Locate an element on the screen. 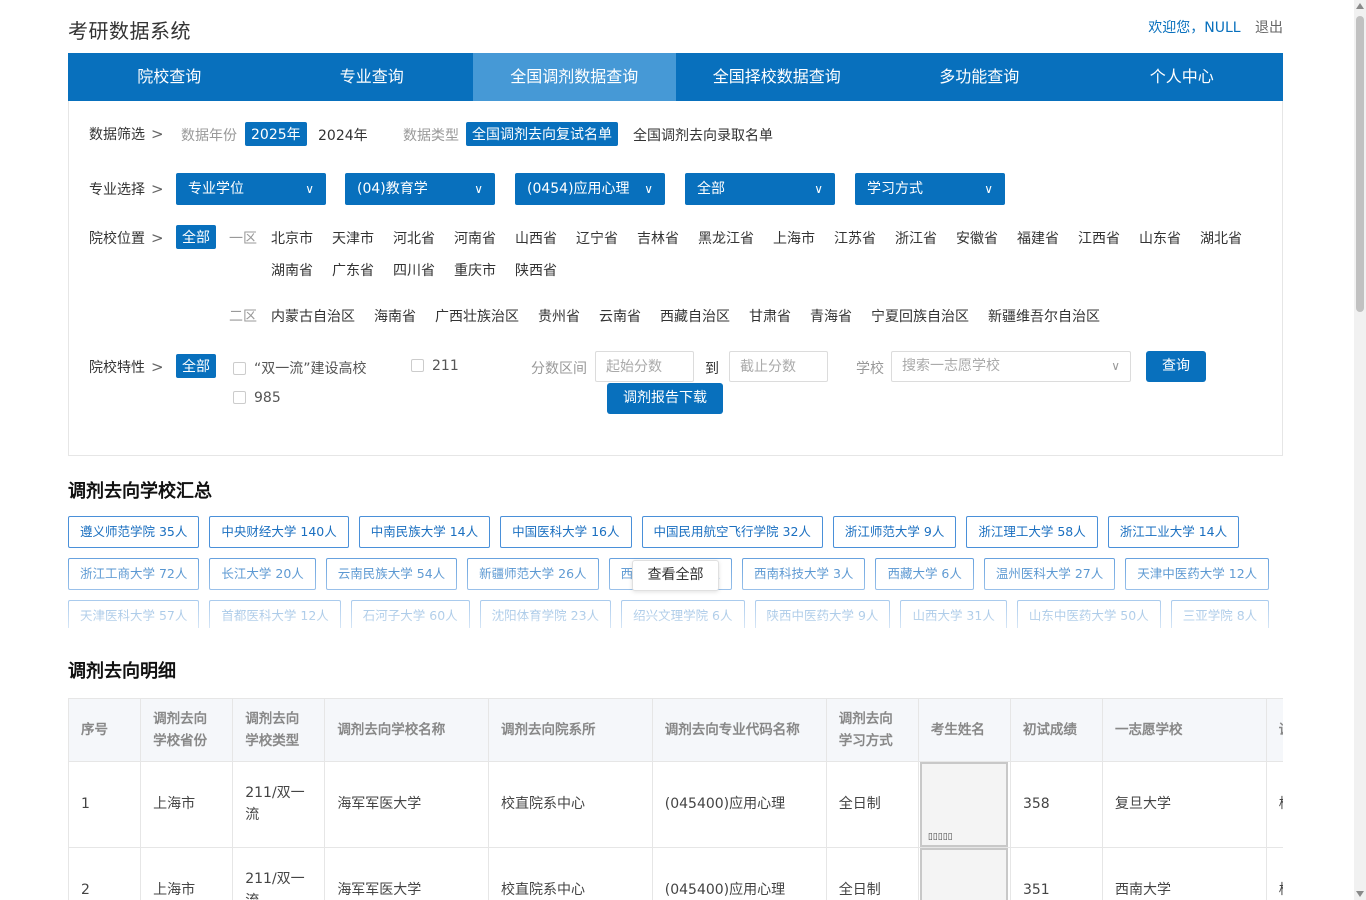 The image size is (1366, 900). province-option: 黑龙江省 is located at coordinates (726, 238).